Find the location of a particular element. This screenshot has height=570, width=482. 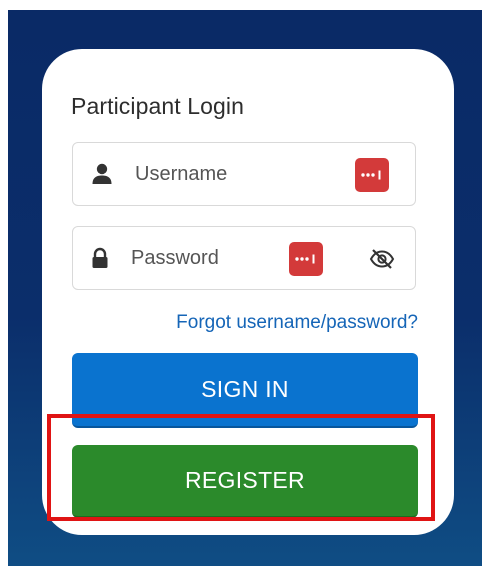

user-icon is located at coordinates (102, 173).